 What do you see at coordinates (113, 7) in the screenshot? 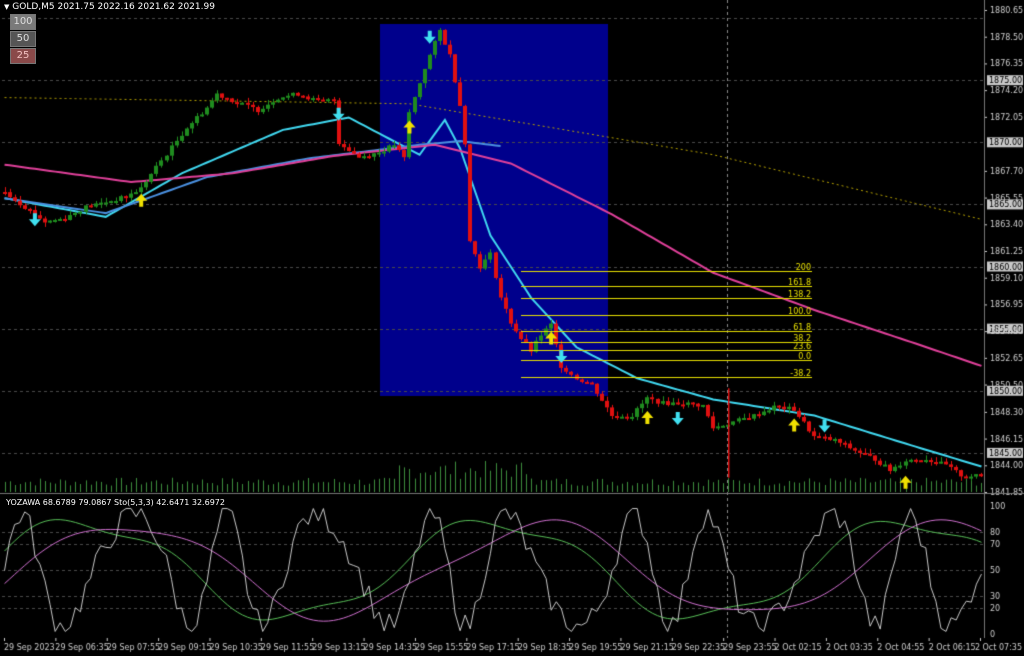
I see `symbol-line: GOLD,M5 2021.75 2022.16 2021.62 2021.99` at bounding box center [113, 7].